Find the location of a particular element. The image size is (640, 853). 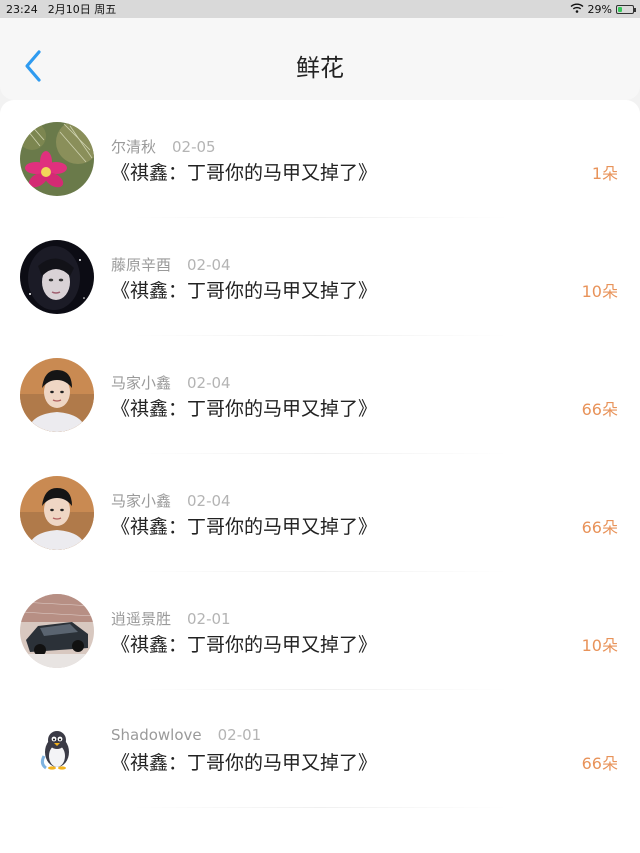

item-meta: Shadowlove 02-01 is located at coordinates (186, 735).